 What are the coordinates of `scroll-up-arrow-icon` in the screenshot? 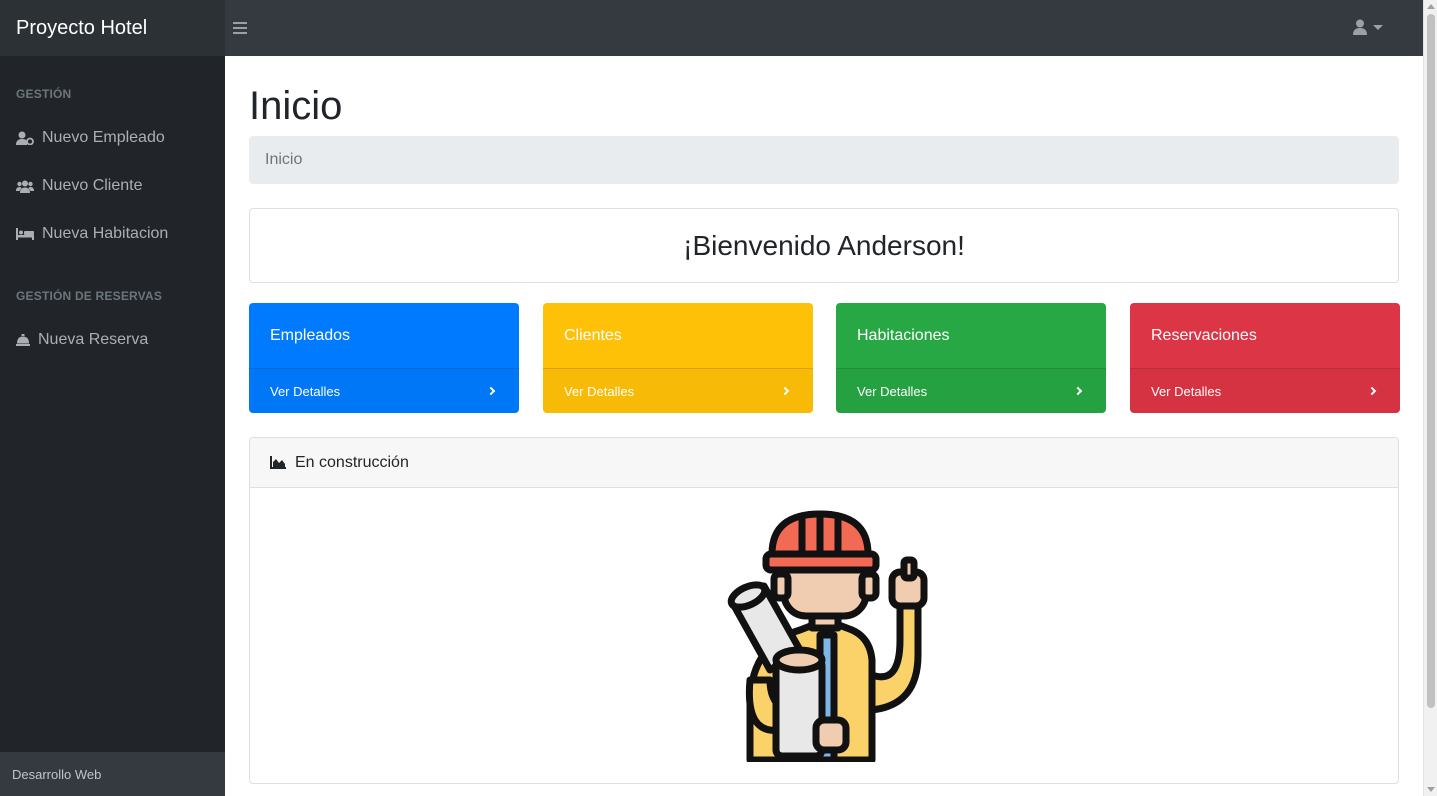 It's located at (1431, 6).